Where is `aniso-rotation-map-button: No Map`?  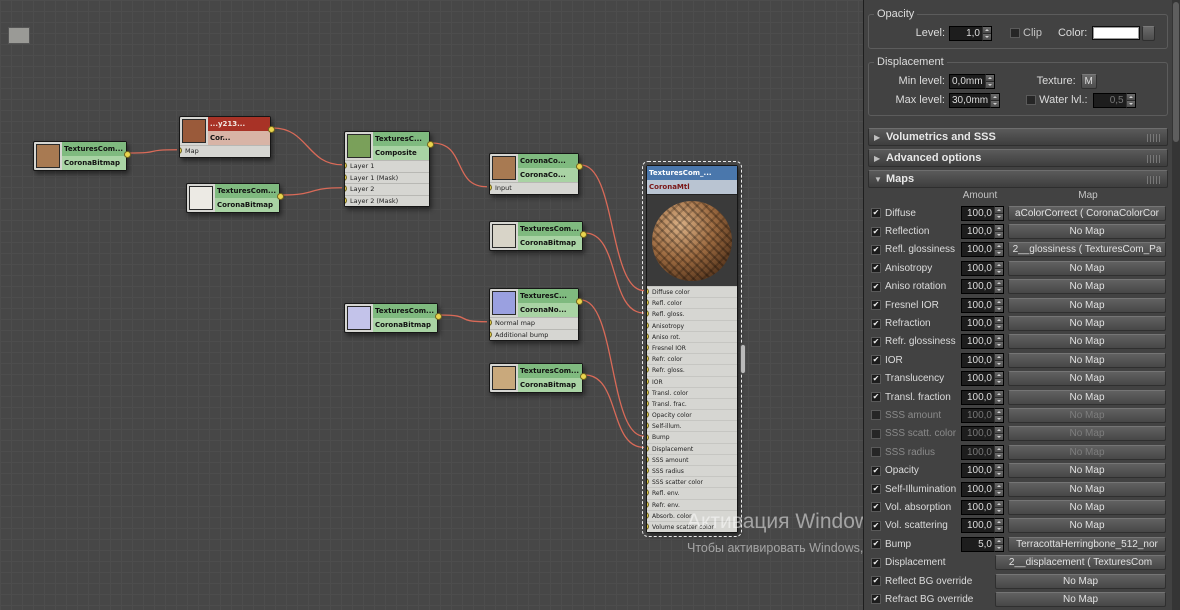
aniso-rotation-map-button: No Map is located at coordinates (1087, 287).